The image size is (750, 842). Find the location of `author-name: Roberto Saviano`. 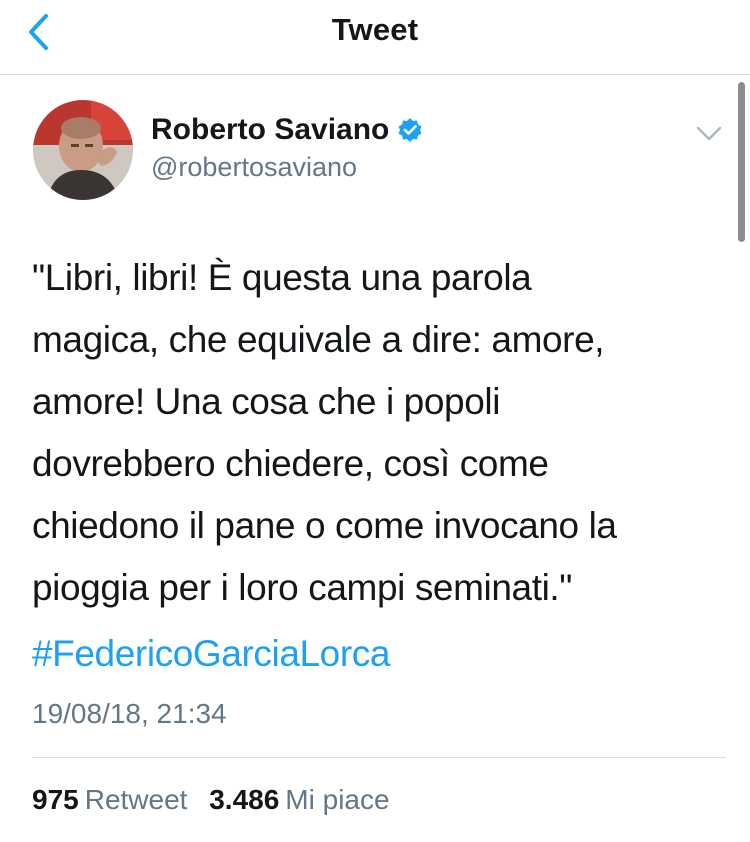

author-name: Roberto Saviano is located at coordinates (270, 130).